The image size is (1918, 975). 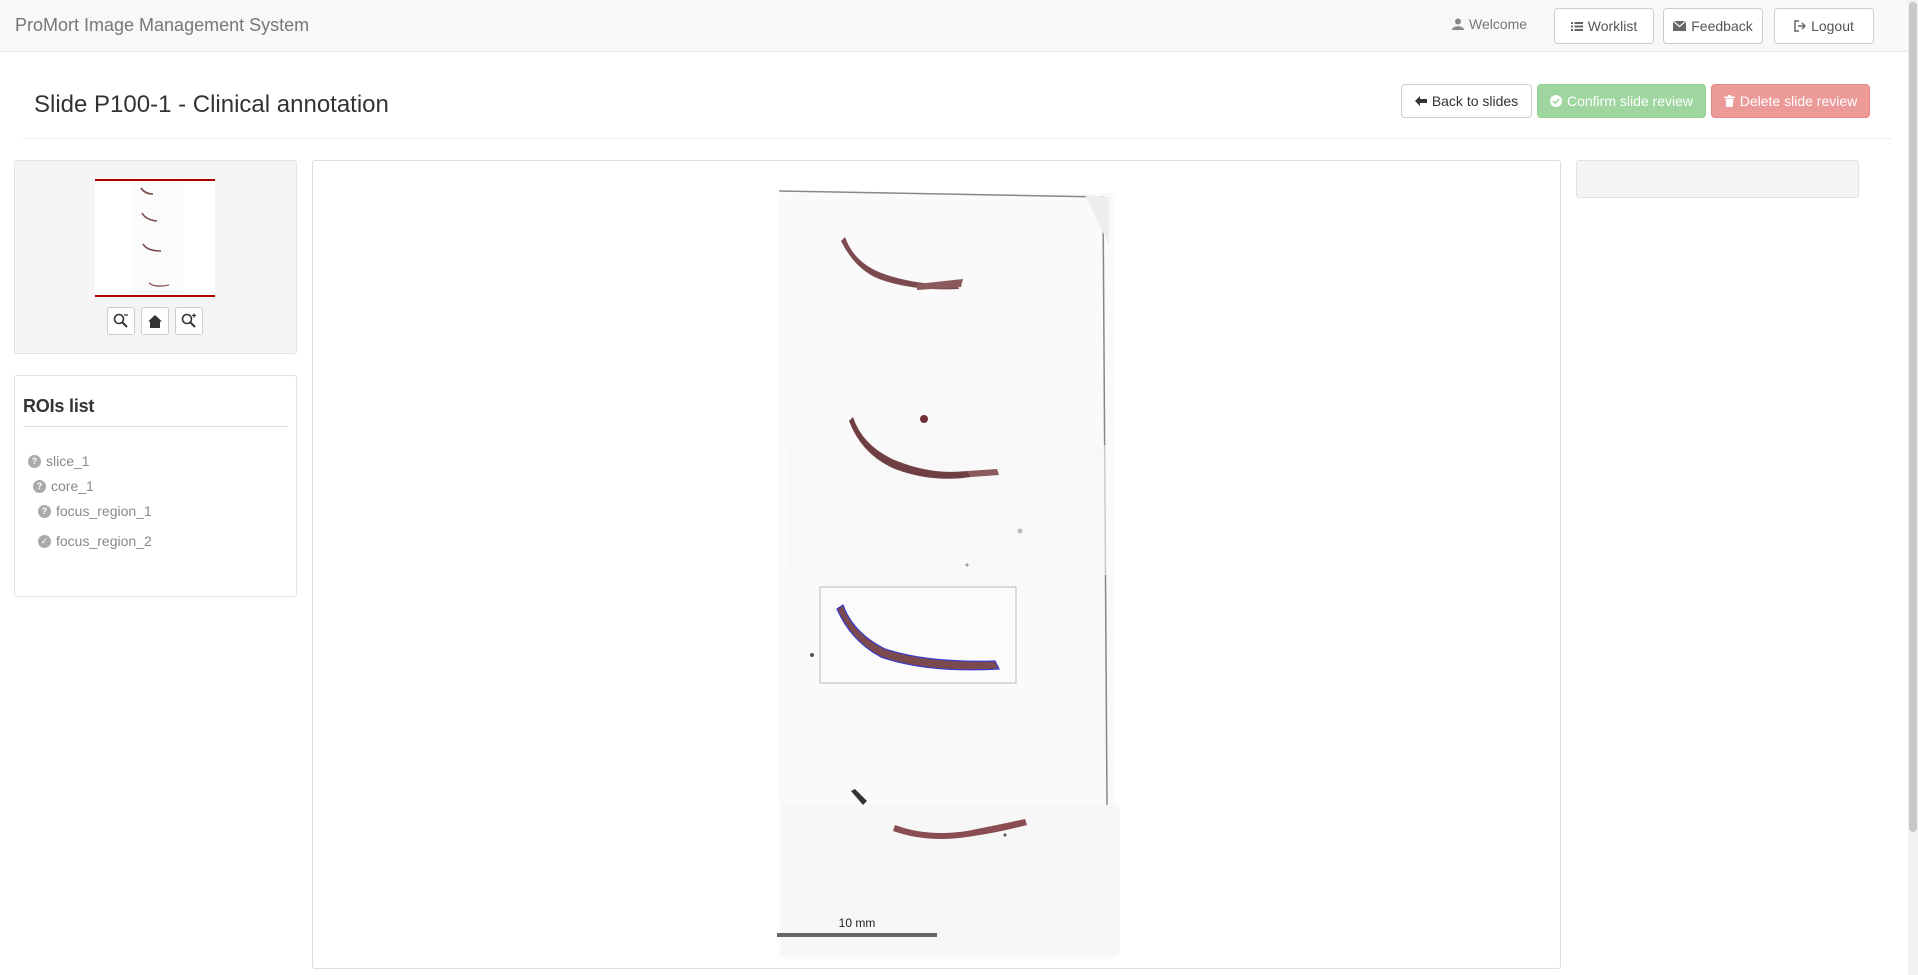 What do you see at coordinates (1800, 26) in the screenshot?
I see `logout-icon` at bounding box center [1800, 26].